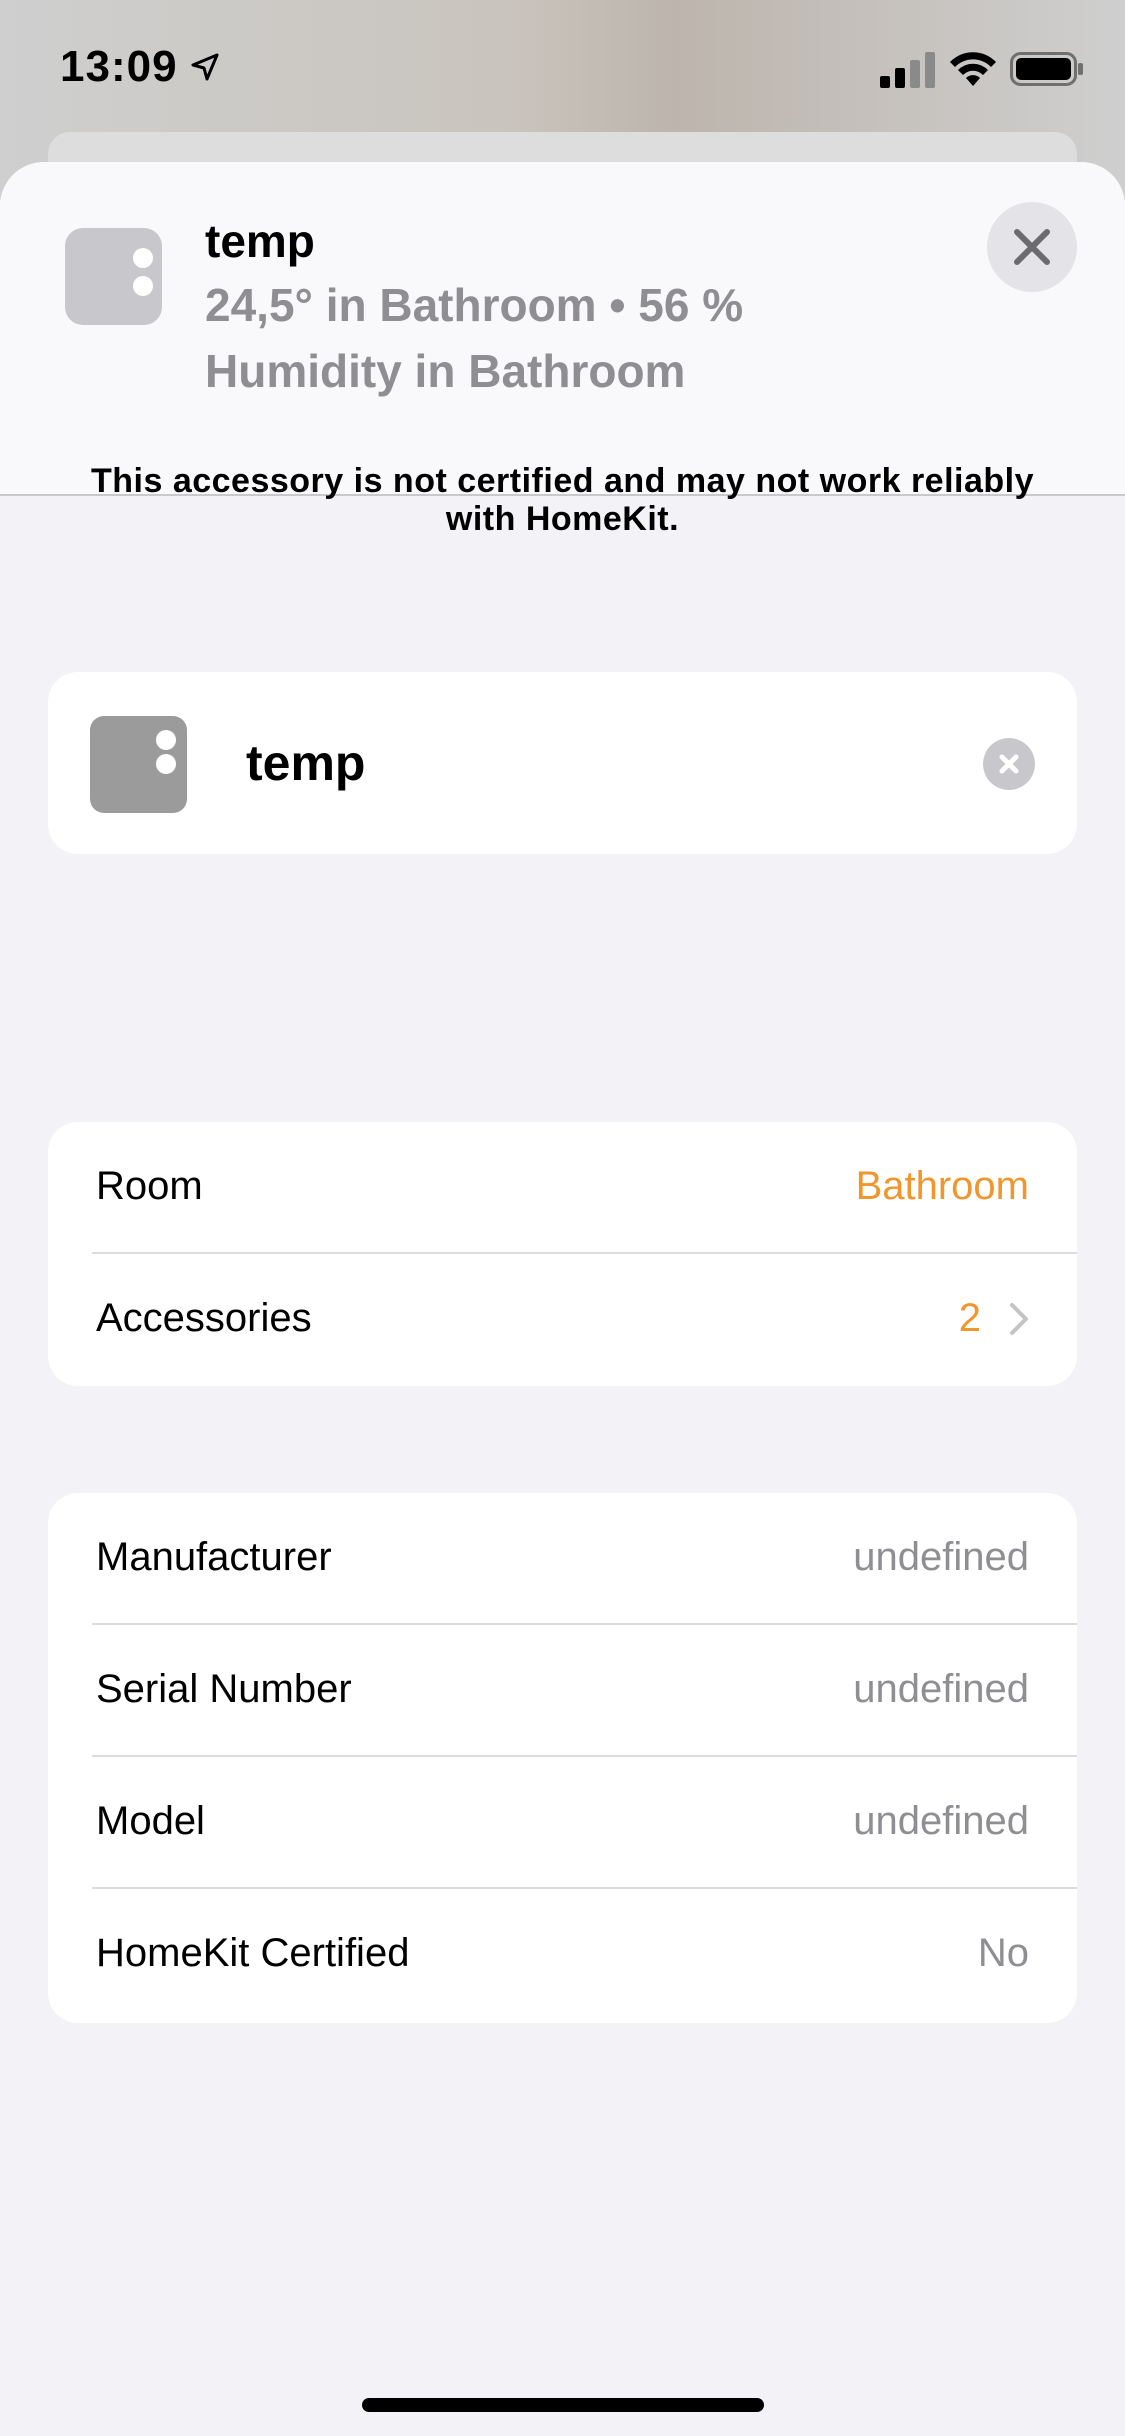 Image resolution: width=1125 pixels, height=2436 pixels. What do you see at coordinates (149, 1186) in the screenshot?
I see `room-label: Room` at bounding box center [149, 1186].